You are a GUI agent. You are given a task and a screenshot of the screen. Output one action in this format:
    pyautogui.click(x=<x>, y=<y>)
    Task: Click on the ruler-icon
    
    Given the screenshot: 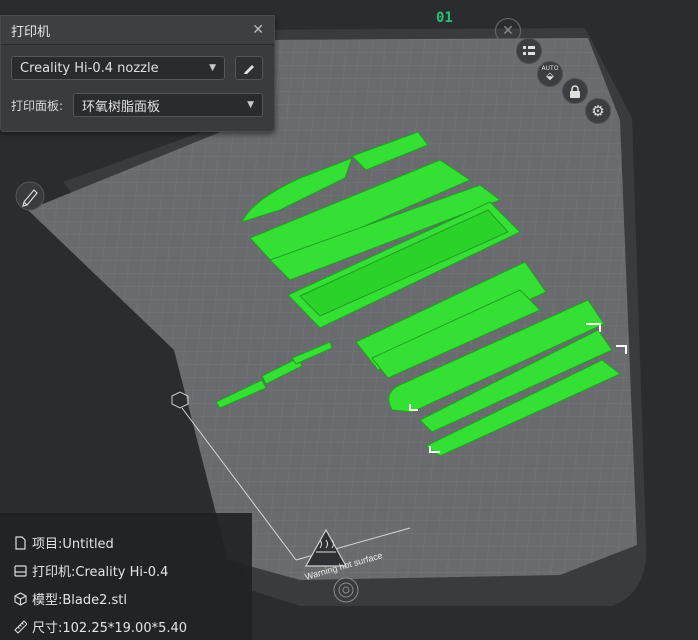 What is the action you would take?
    pyautogui.click(x=20, y=626)
    